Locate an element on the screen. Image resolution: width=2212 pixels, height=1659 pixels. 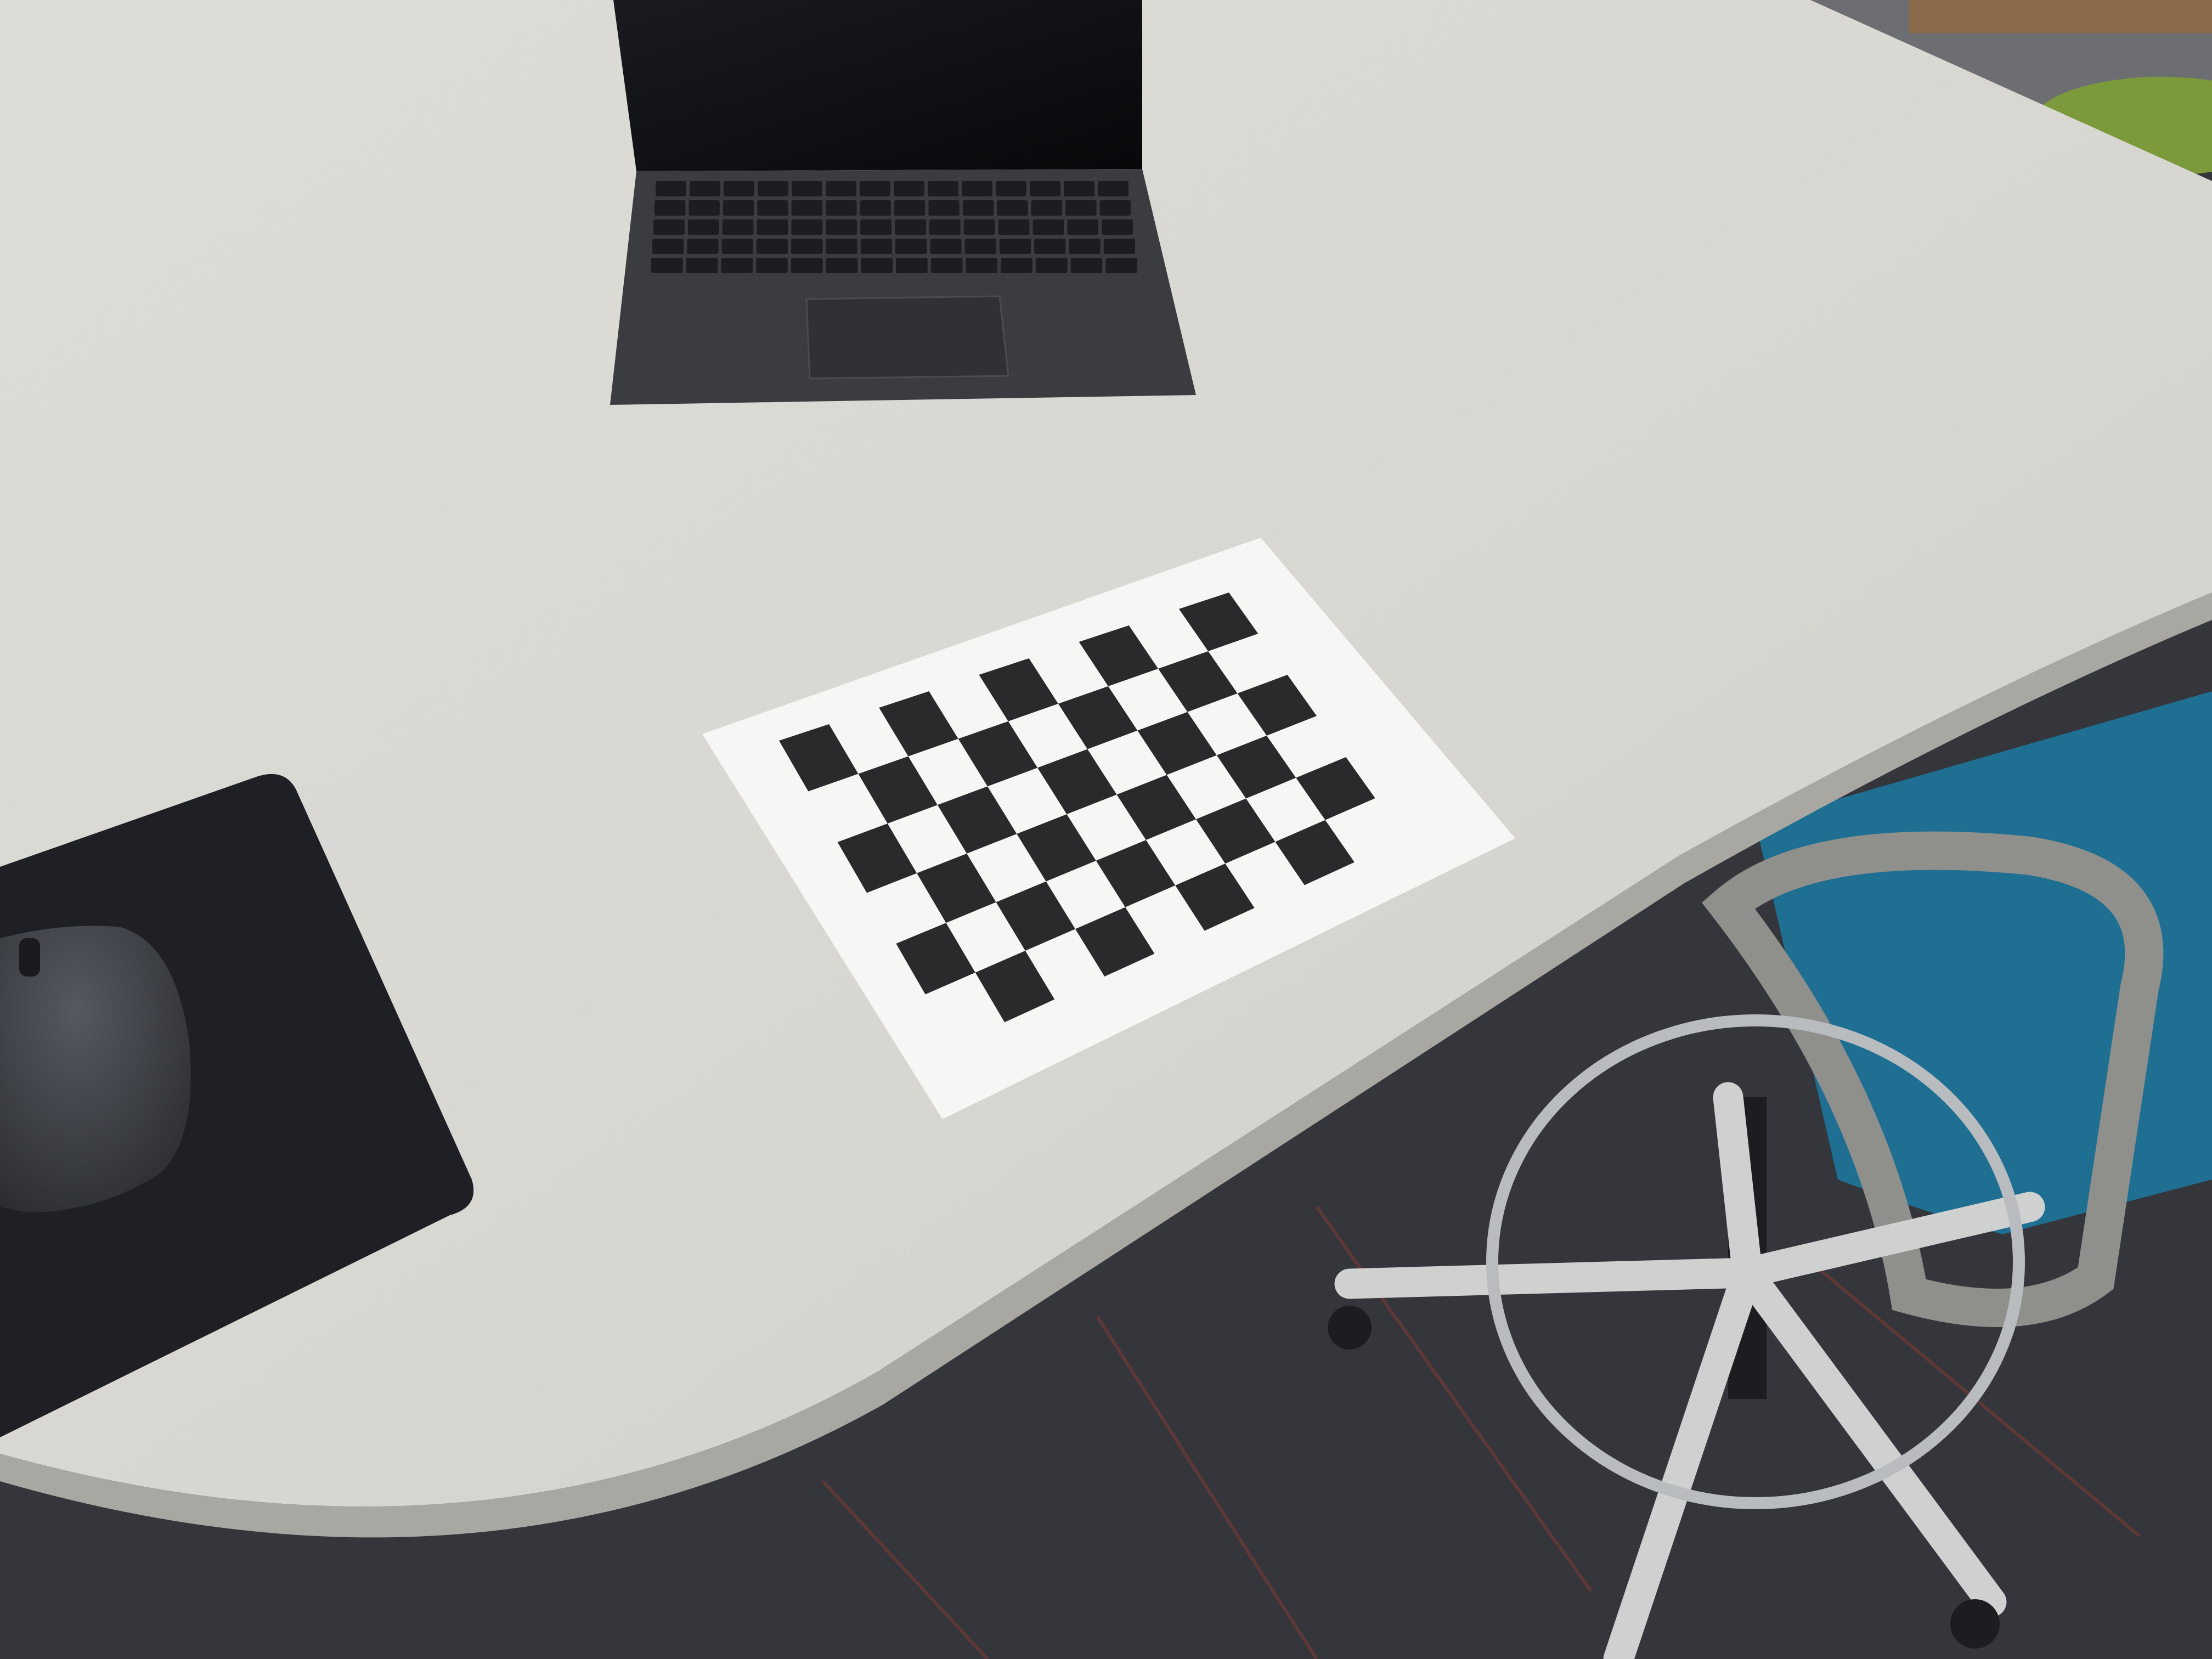
mouse is located at coordinates (96, 1069).